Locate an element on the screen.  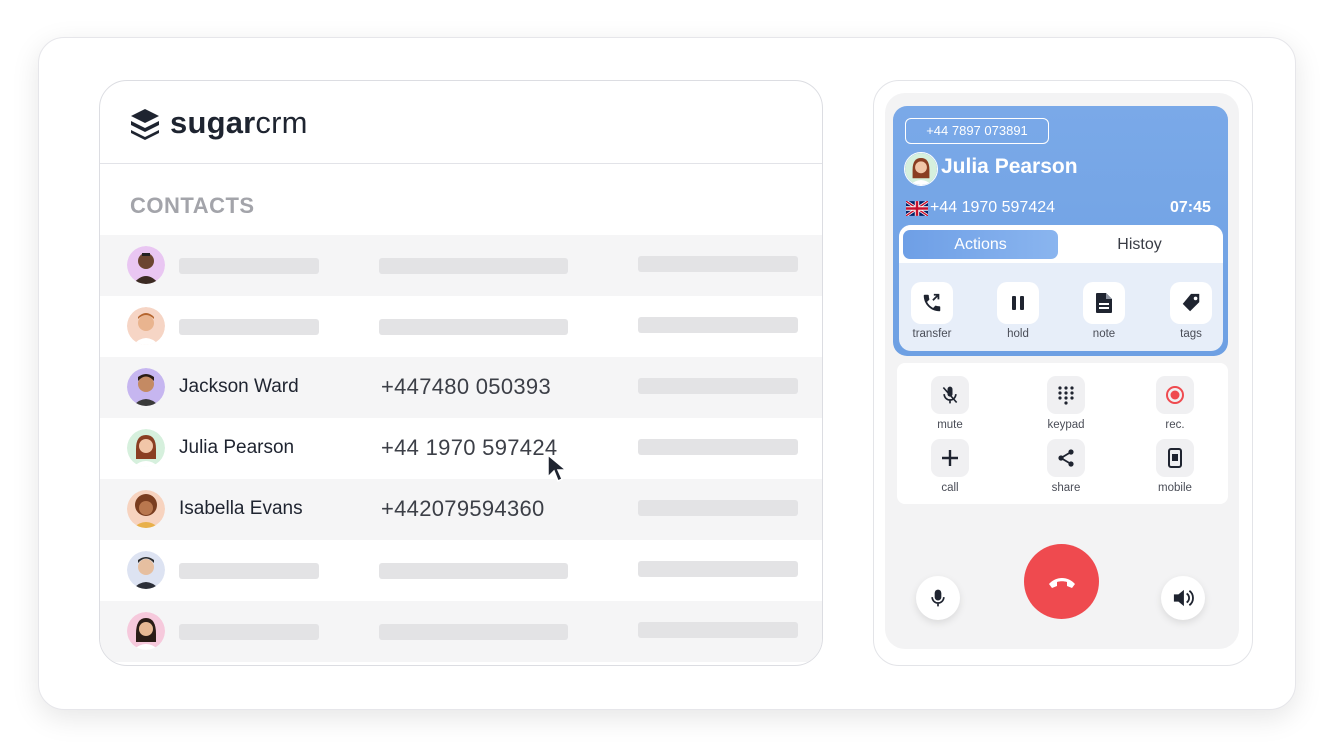
contact-name: Isabella Evans is located at coordinates (241, 508).